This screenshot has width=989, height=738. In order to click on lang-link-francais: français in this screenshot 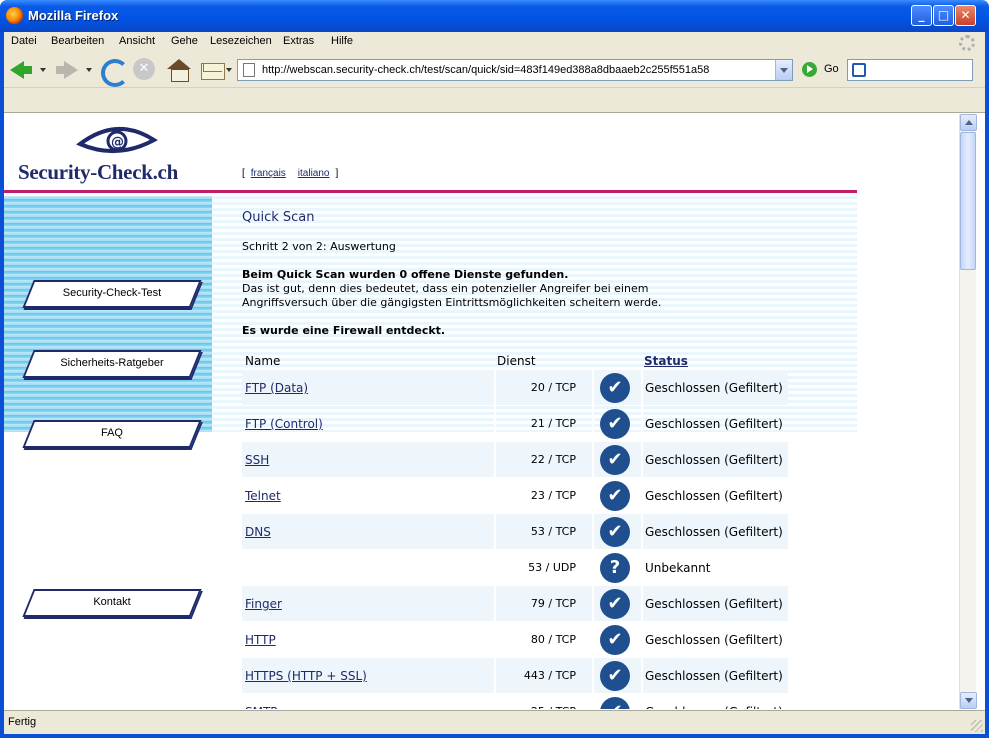, I will do `click(268, 173)`.